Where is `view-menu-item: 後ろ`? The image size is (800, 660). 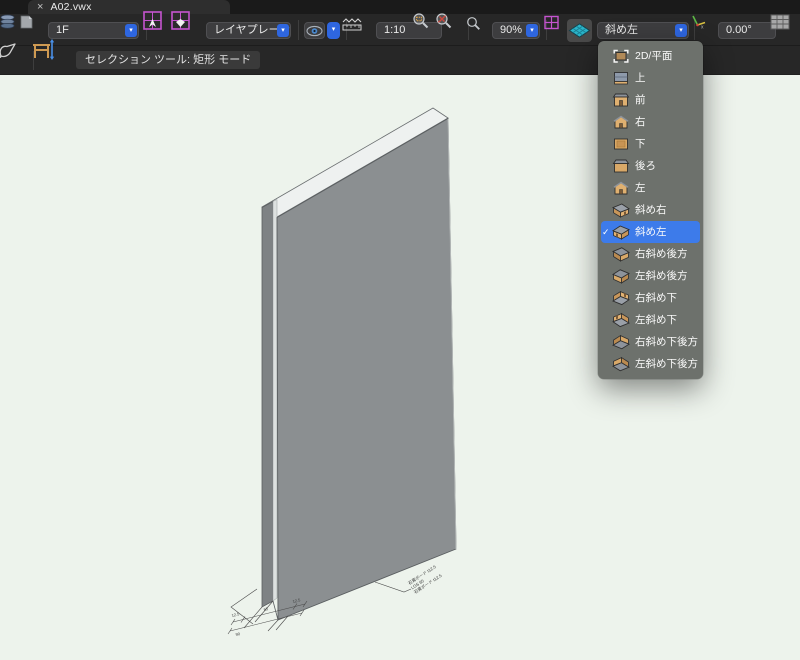 view-menu-item: 後ろ is located at coordinates (650, 166).